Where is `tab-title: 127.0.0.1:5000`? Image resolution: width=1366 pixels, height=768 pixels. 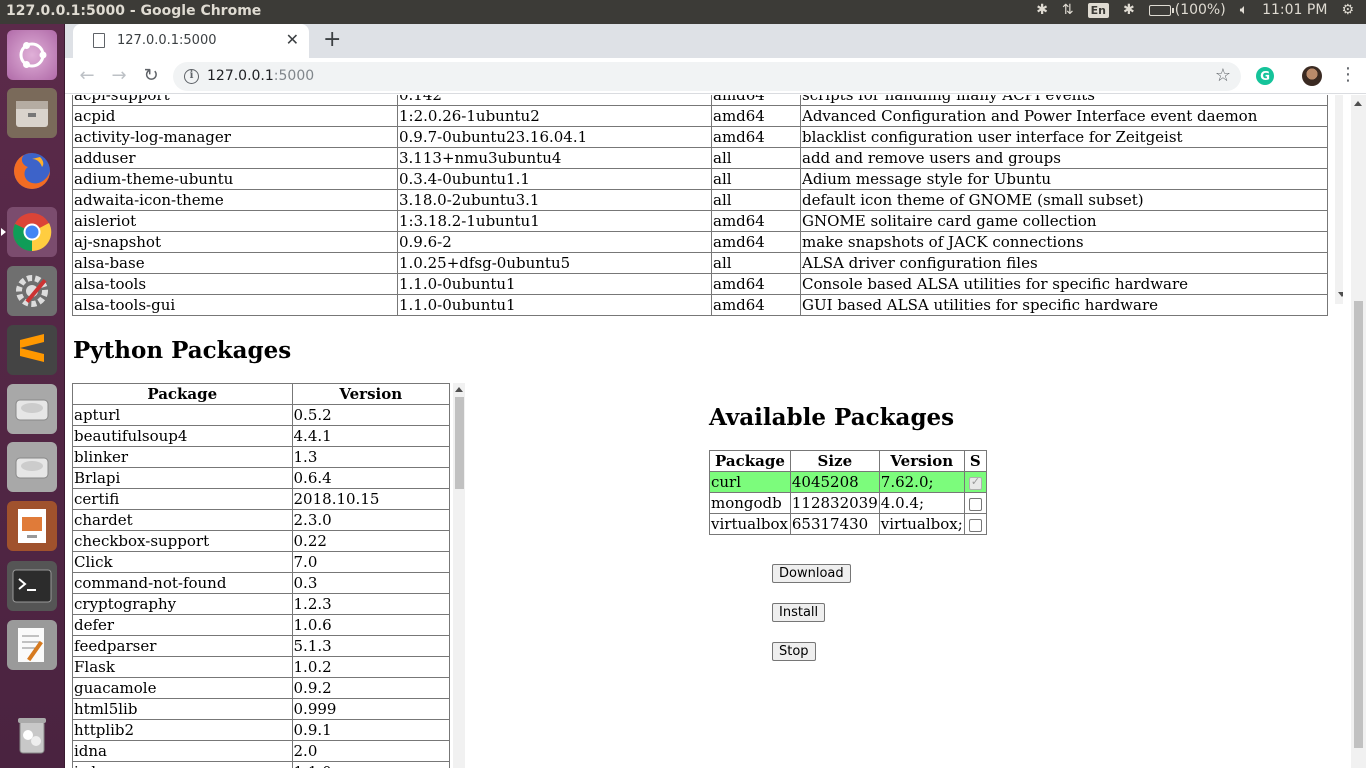
tab-title: 127.0.0.1:5000 is located at coordinates (167, 40).